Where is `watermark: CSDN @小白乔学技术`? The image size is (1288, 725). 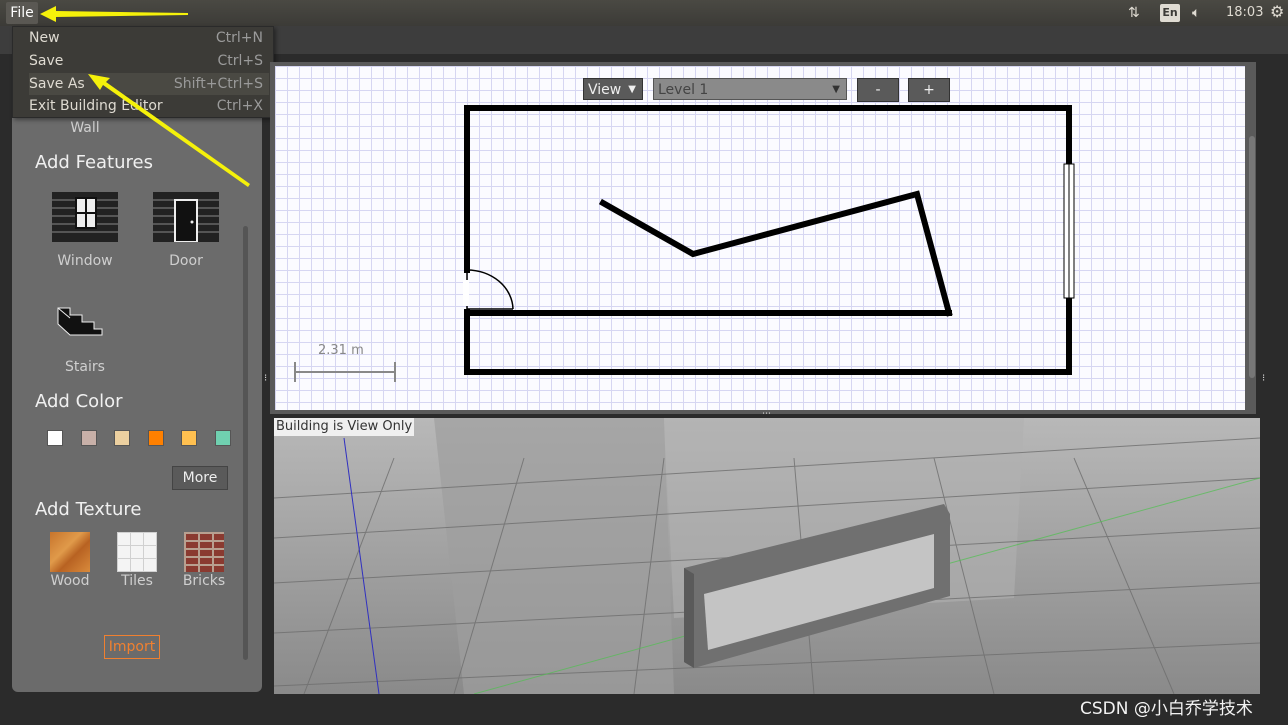
watermark: CSDN @小白乔学技术 is located at coordinates (1166, 709).